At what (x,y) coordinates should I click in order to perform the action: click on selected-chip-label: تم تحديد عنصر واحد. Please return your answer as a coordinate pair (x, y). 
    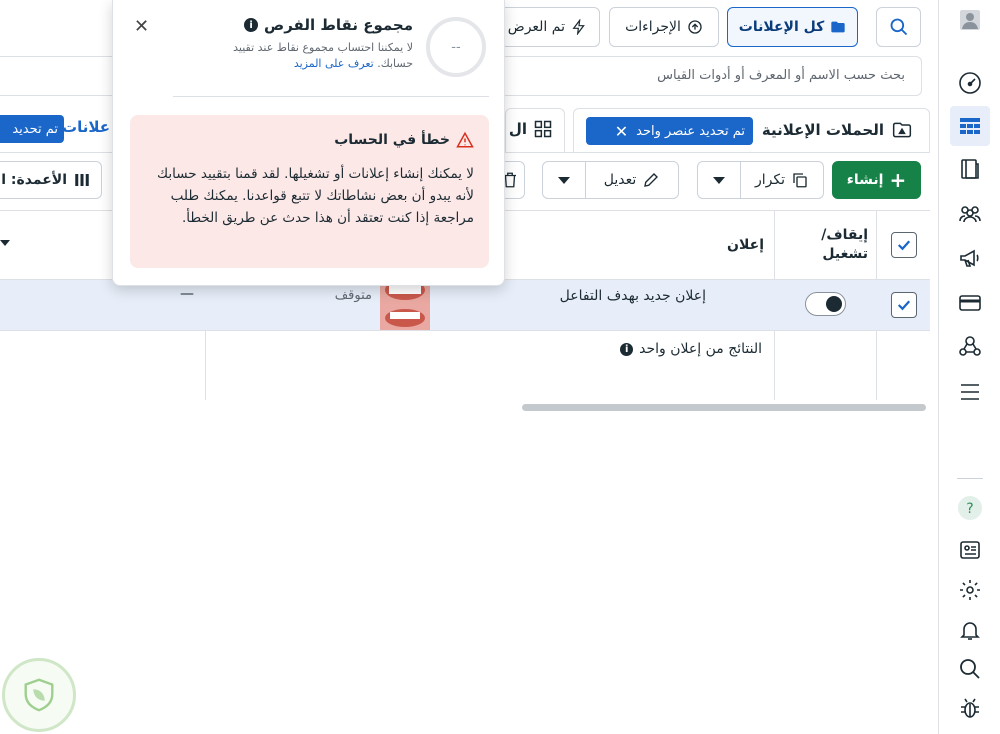
    Looking at the image, I should click on (690, 131).